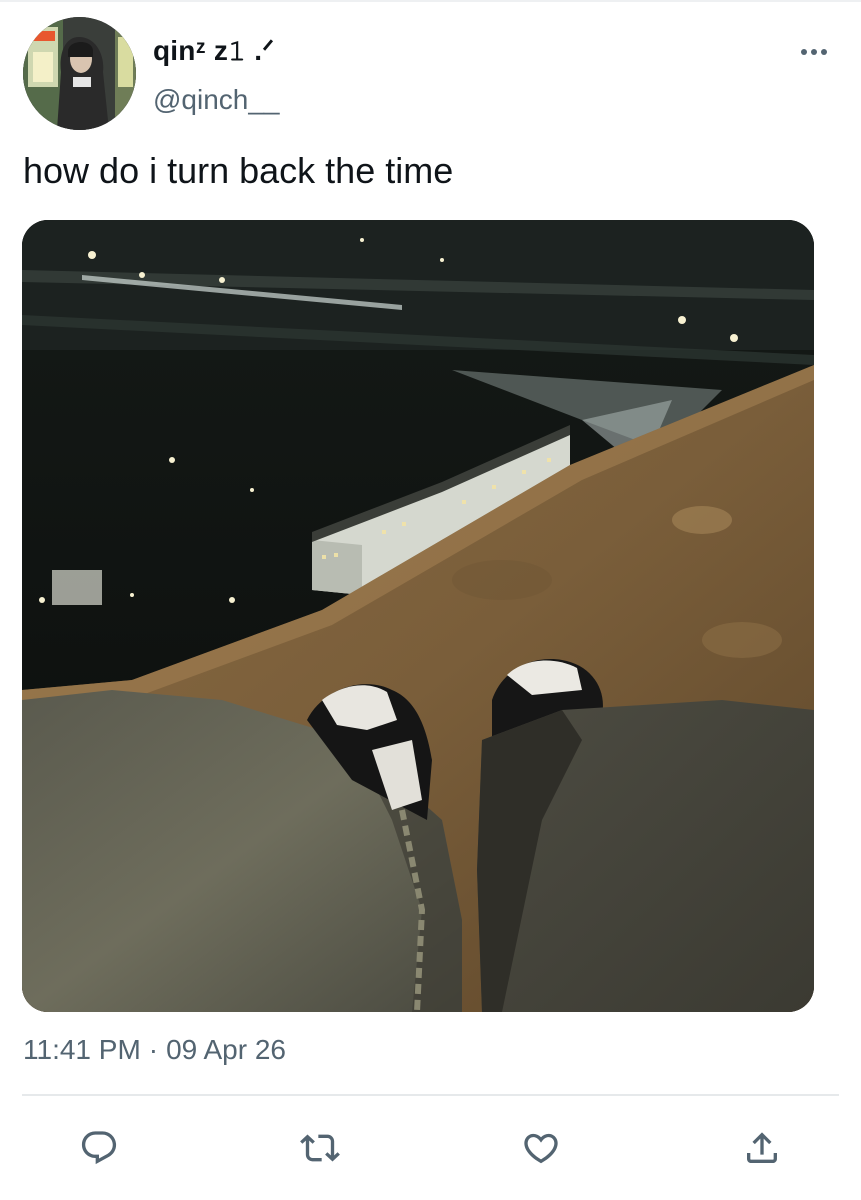 This screenshot has height=1200, width=861. I want to click on more-horizontal-icon, so click(804, 52).